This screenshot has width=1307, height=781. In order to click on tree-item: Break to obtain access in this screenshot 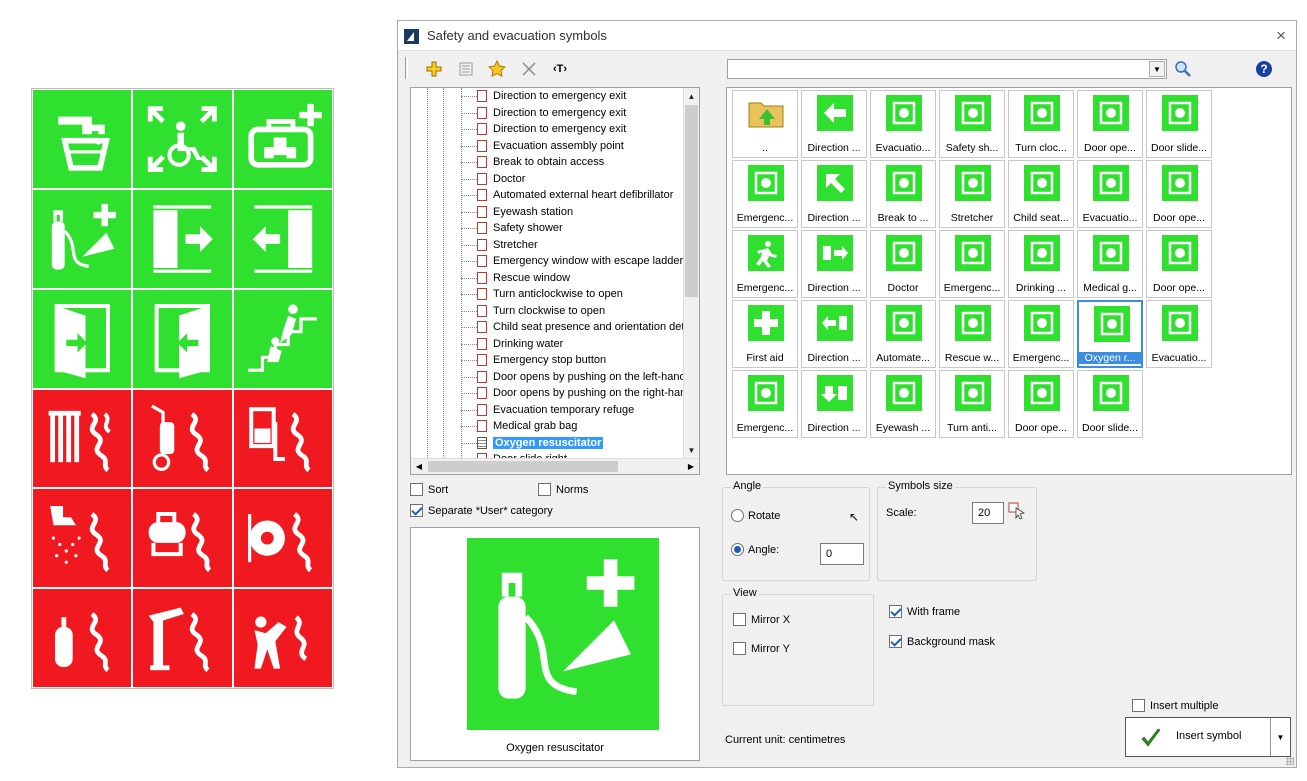, I will do `click(548, 162)`.